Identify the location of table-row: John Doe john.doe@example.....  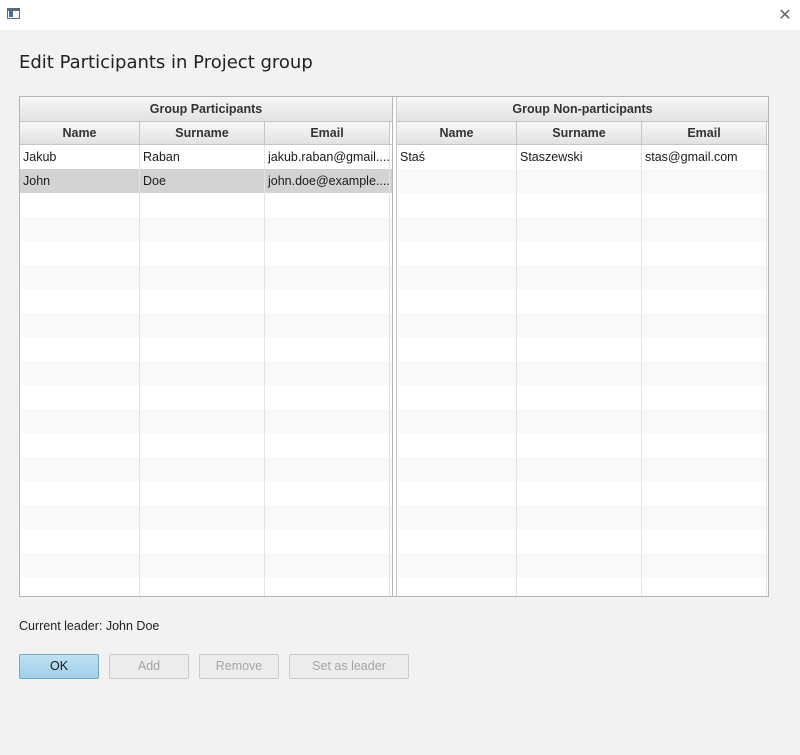
(206, 181).